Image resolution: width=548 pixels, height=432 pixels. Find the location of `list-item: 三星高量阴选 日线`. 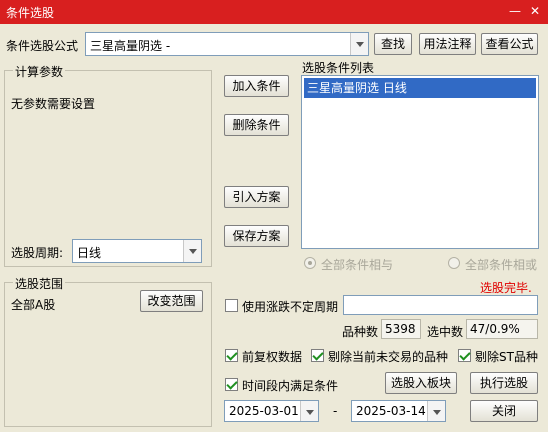

list-item: 三星高量阴选 日线 is located at coordinates (420, 88).